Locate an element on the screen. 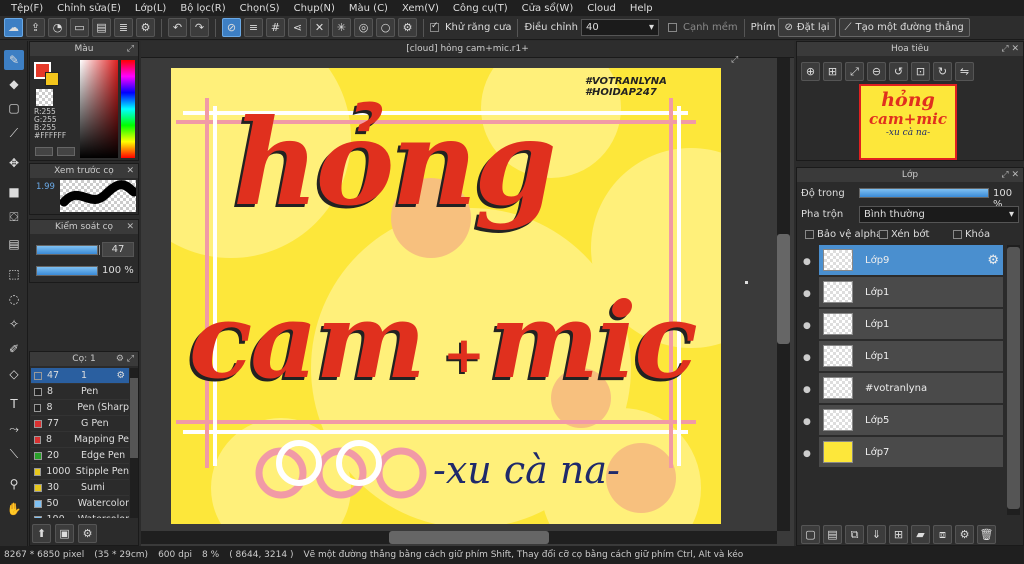 Image resolution: width=1024 pixels, height=564 pixels. line-tool-icon: ⟋ is located at coordinates (14, 133).